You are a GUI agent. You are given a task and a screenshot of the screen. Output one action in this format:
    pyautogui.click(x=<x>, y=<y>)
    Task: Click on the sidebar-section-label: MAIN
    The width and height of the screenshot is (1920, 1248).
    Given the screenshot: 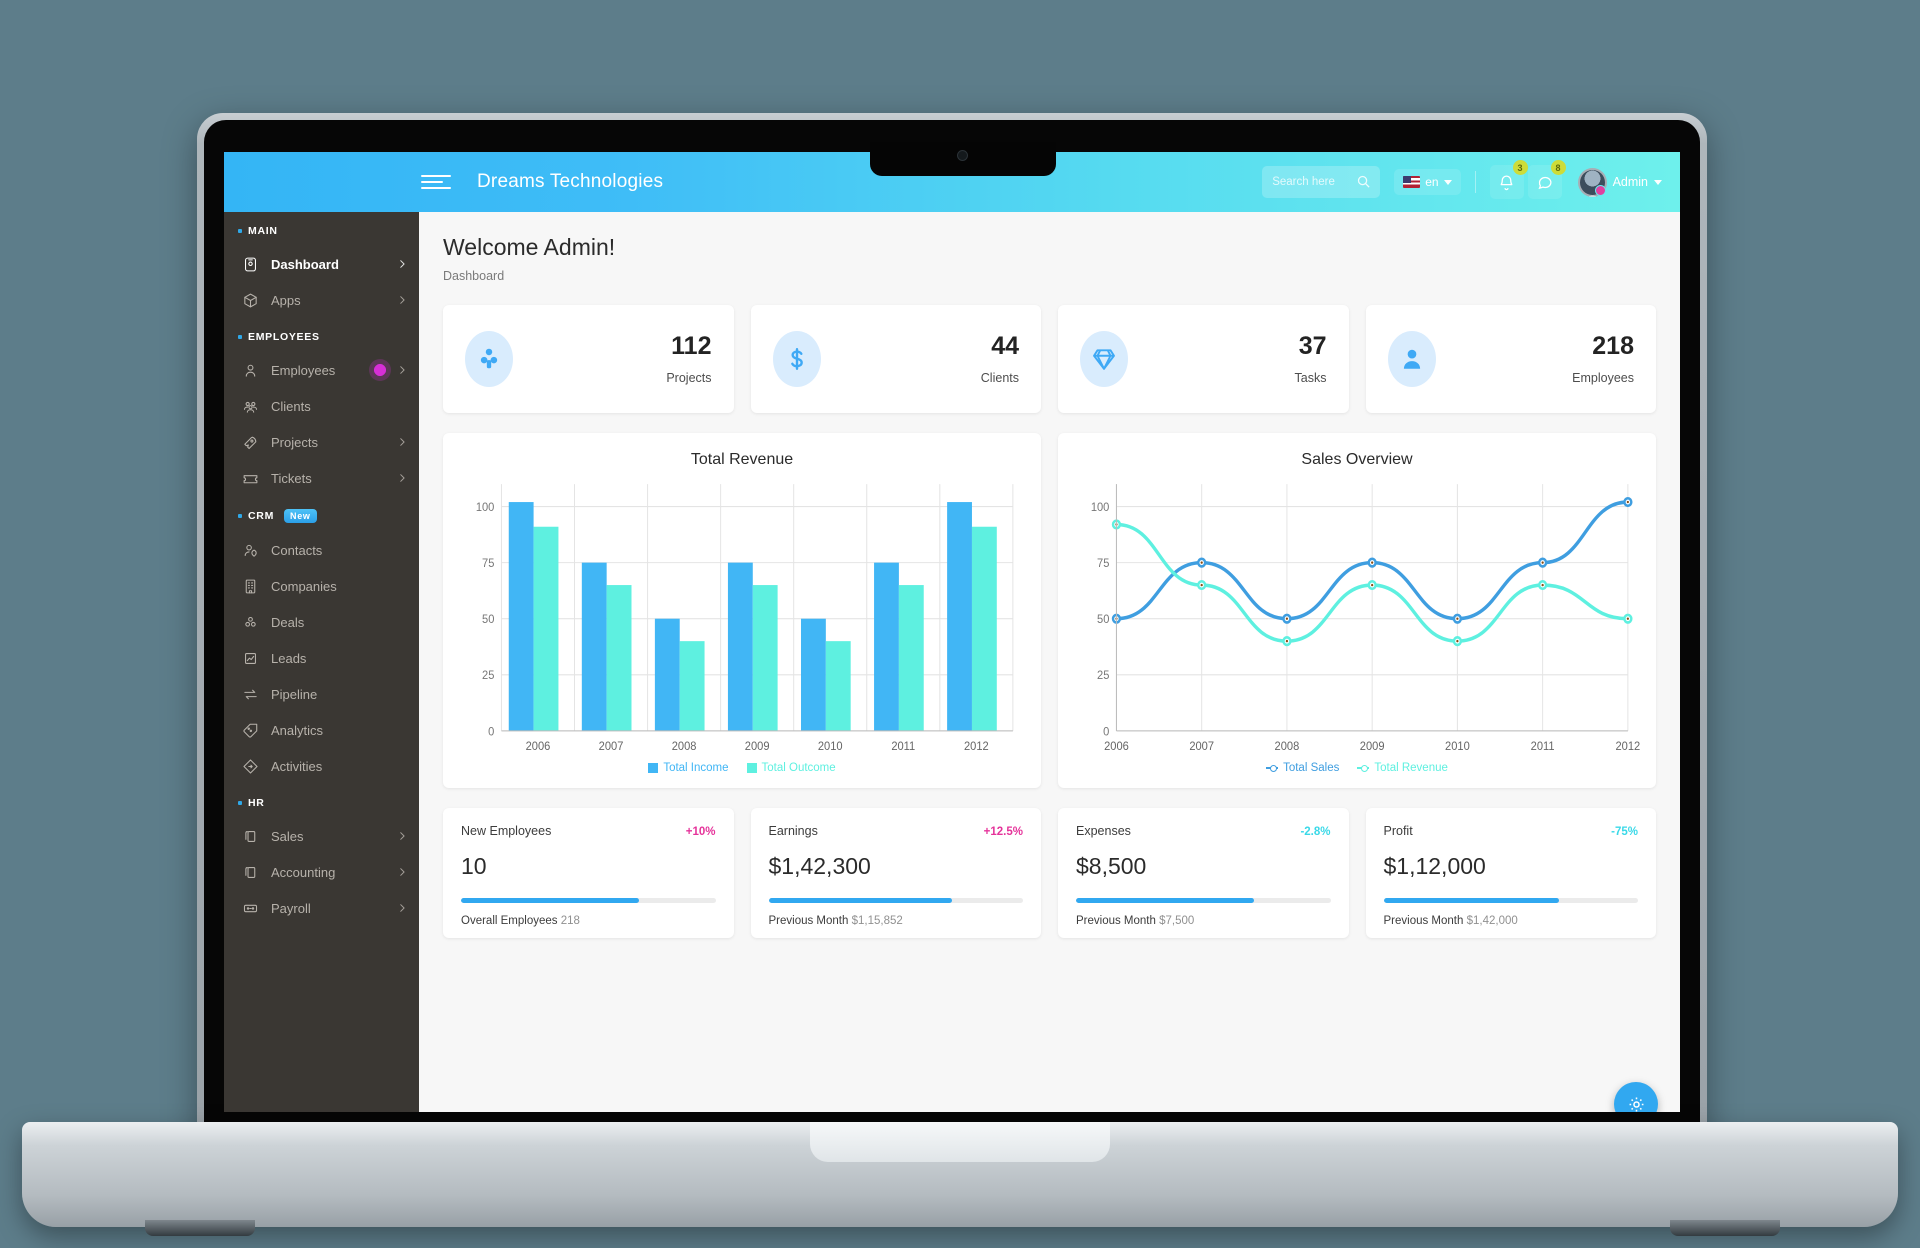 What is the action you would take?
    pyautogui.click(x=263, y=231)
    